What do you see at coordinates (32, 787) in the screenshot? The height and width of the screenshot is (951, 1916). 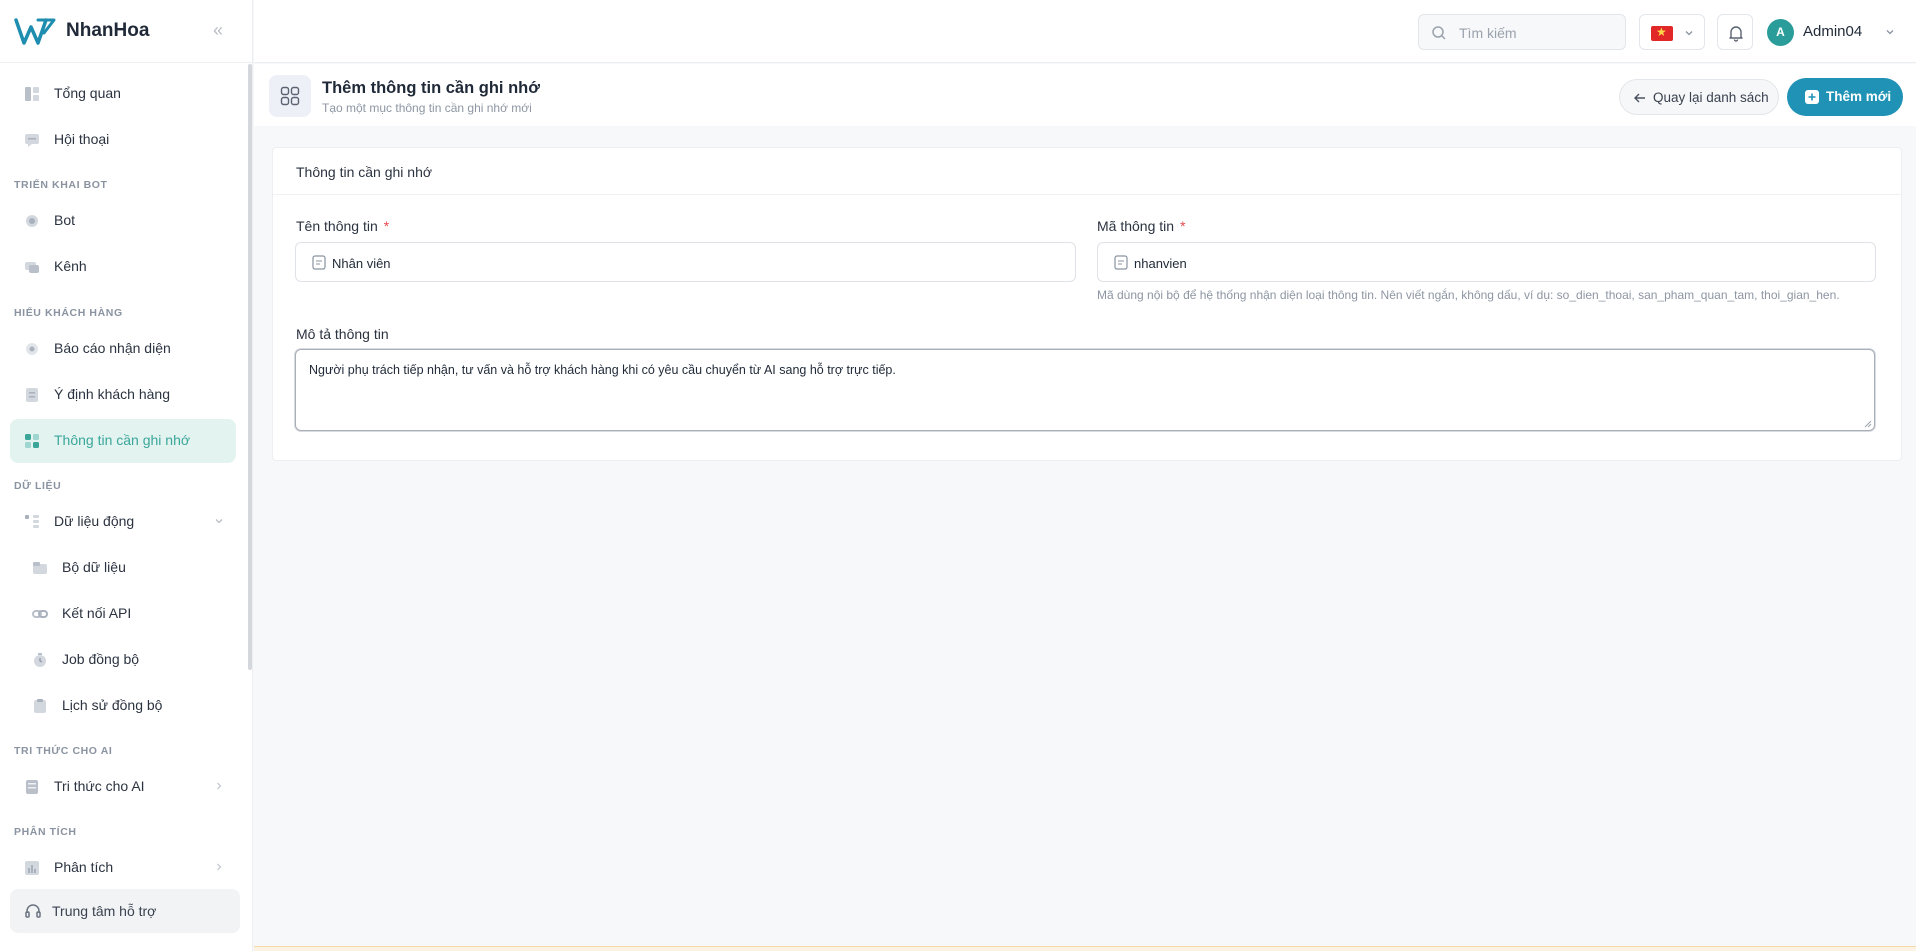 I see `knowledge-icon` at bounding box center [32, 787].